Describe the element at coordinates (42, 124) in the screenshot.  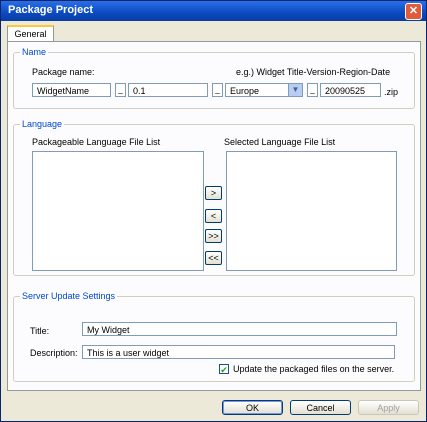
I see `language-group-title: Language` at that location.